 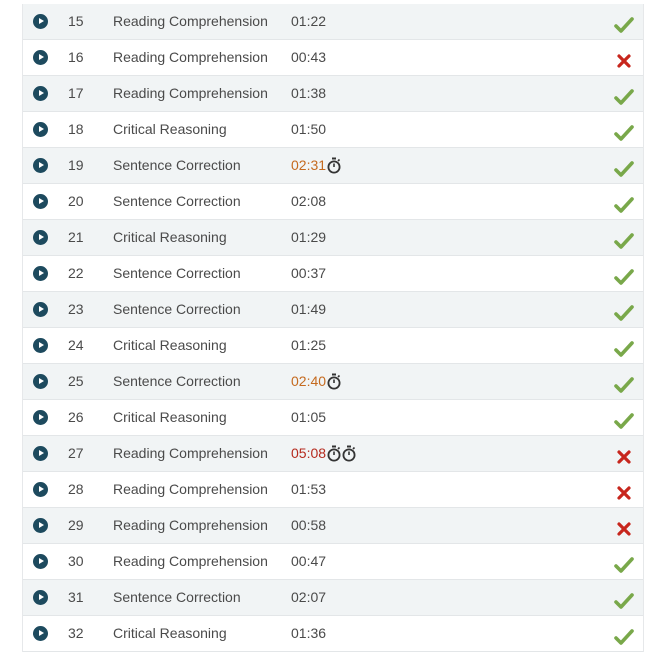 I want to click on time-spent: 01:05, so click(x=309, y=417).